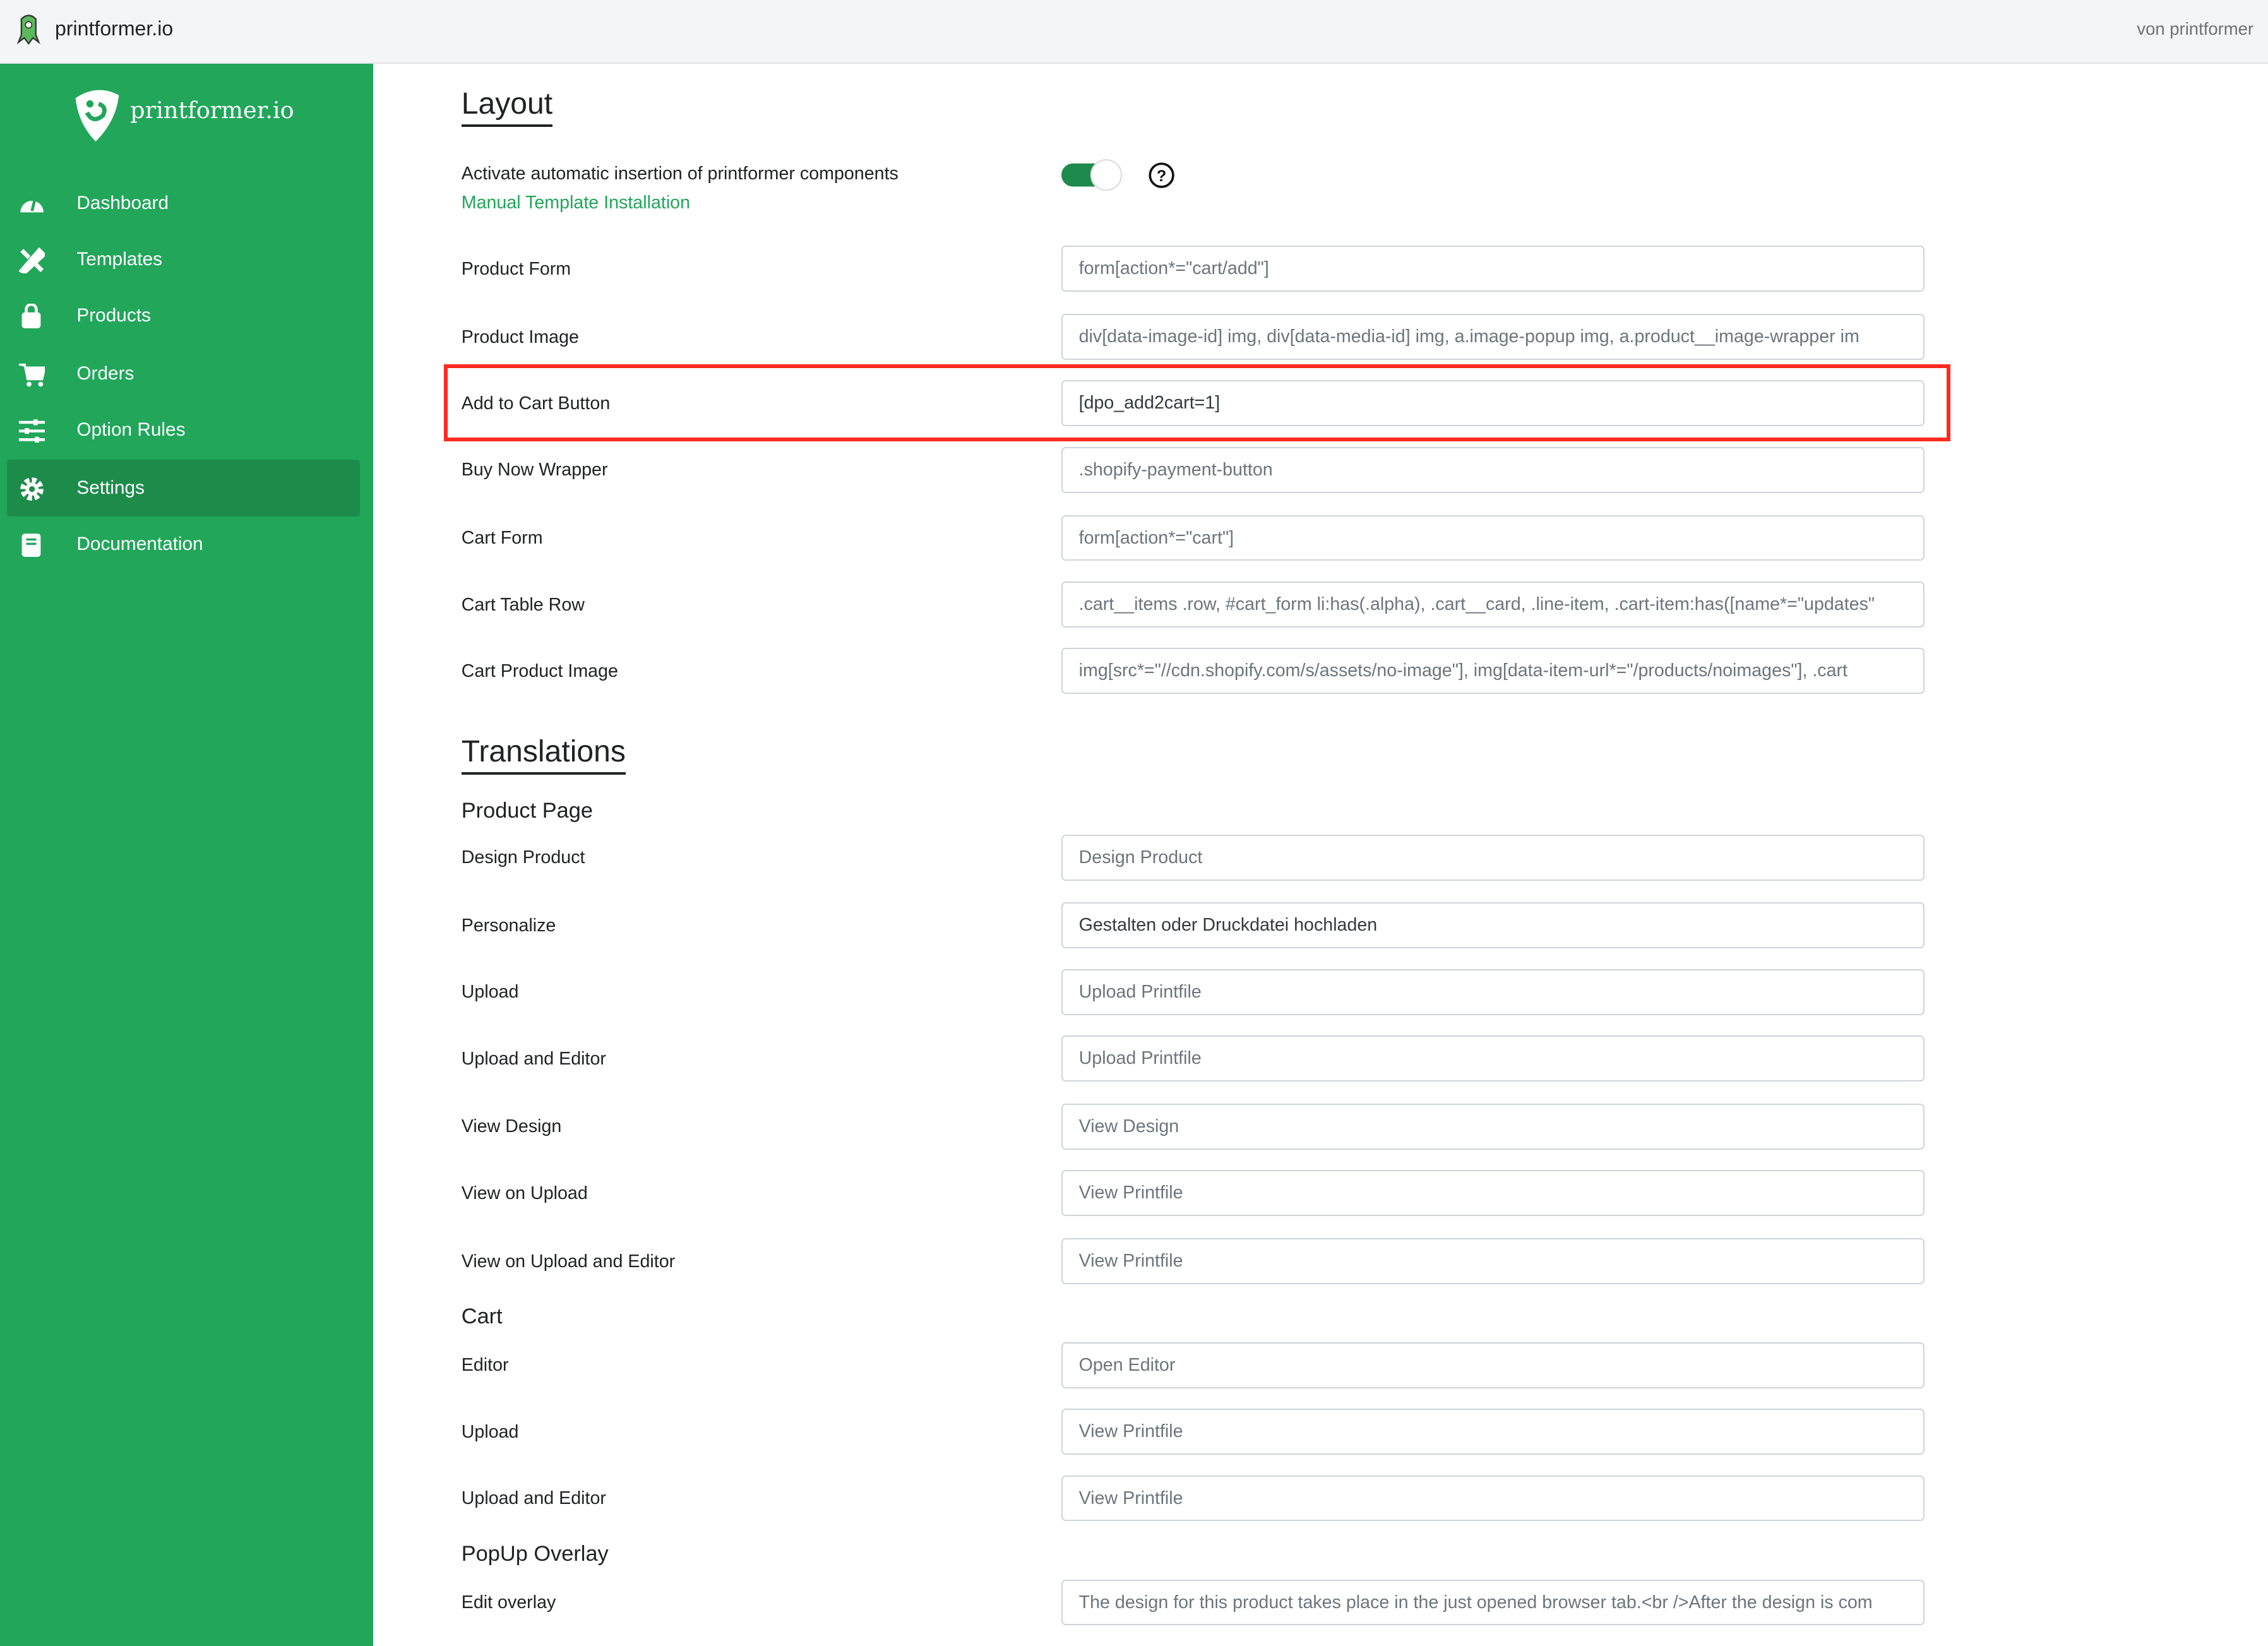 The width and height of the screenshot is (2268, 1646). Describe the element at coordinates (1493, 1499) in the screenshot. I see `cart-upload-and-editor-input: View Printfile` at that location.